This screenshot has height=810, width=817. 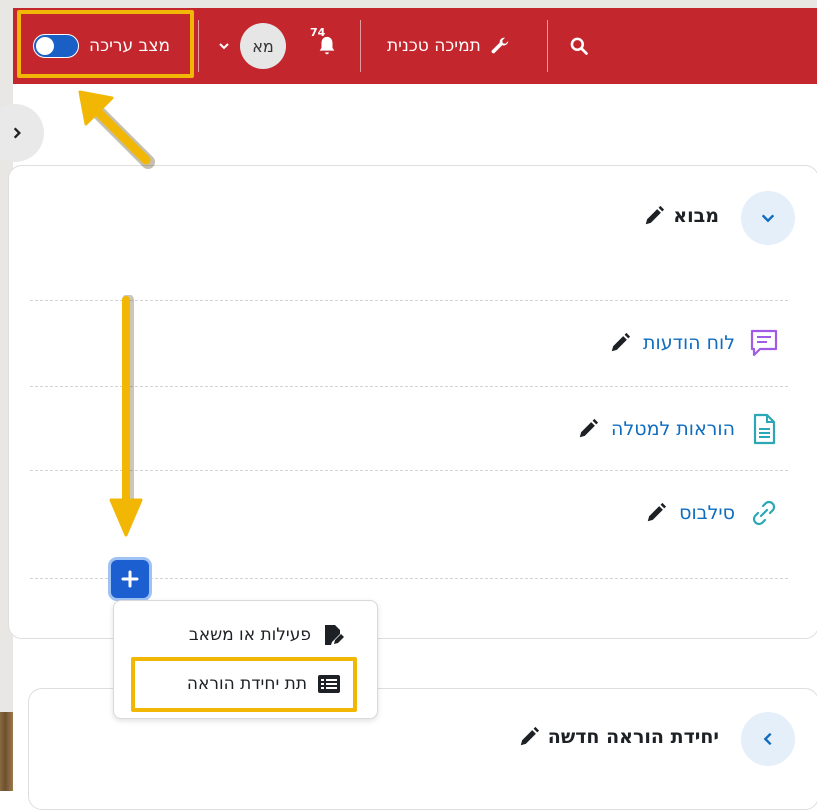 What do you see at coordinates (633, 737) in the screenshot?
I see `section-title-text: יחידת הוראה חדשה` at bounding box center [633, 737].